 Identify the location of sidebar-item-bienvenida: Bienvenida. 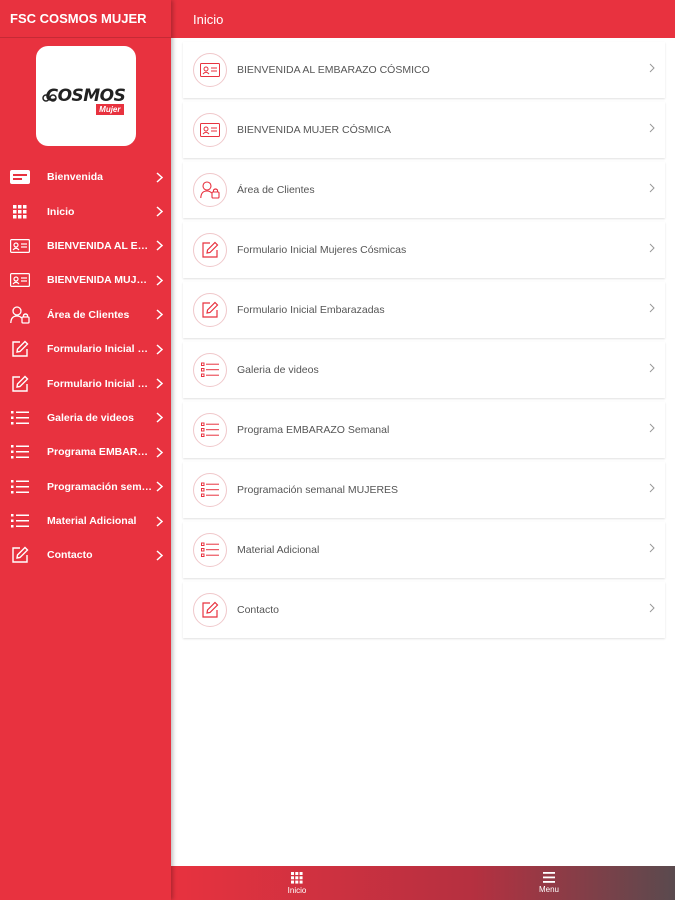
(85, 177).